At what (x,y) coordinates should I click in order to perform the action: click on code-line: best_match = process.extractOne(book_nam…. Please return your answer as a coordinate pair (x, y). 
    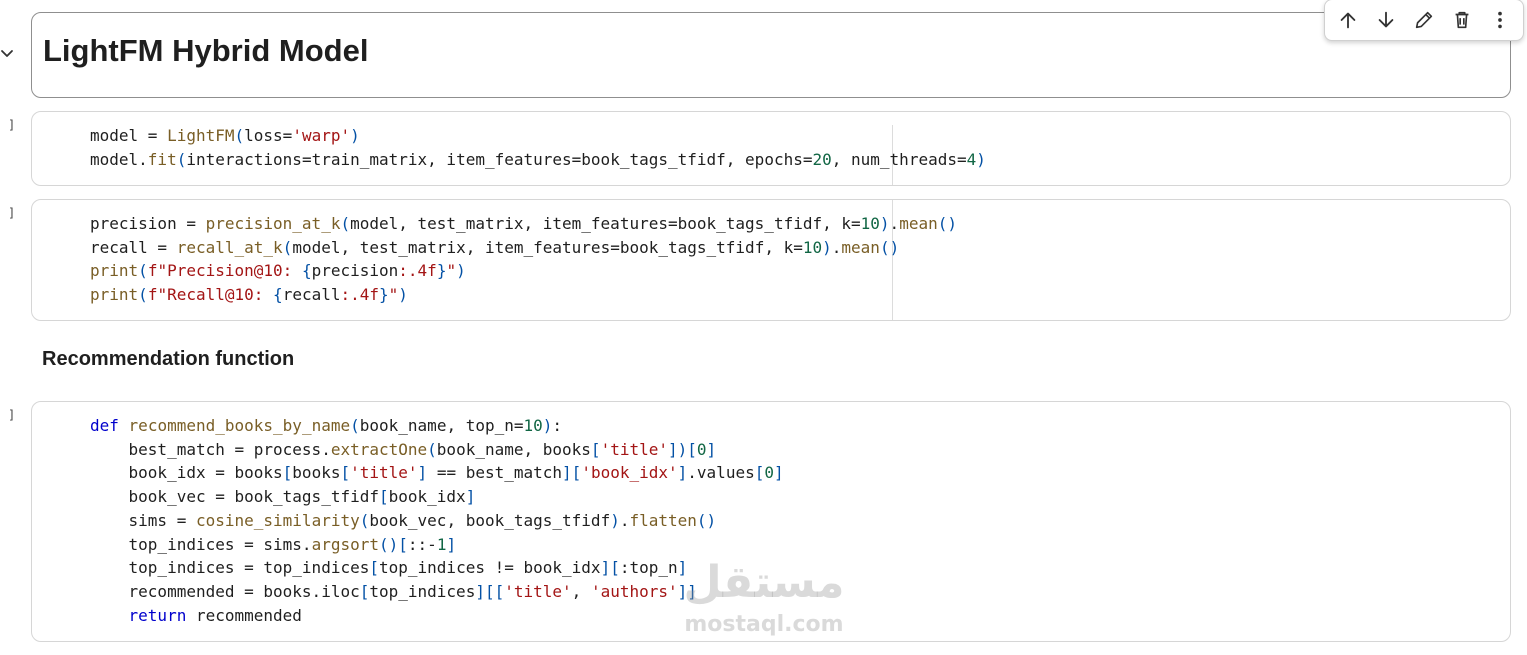
    Looking at the image, I should click on (403, 449).